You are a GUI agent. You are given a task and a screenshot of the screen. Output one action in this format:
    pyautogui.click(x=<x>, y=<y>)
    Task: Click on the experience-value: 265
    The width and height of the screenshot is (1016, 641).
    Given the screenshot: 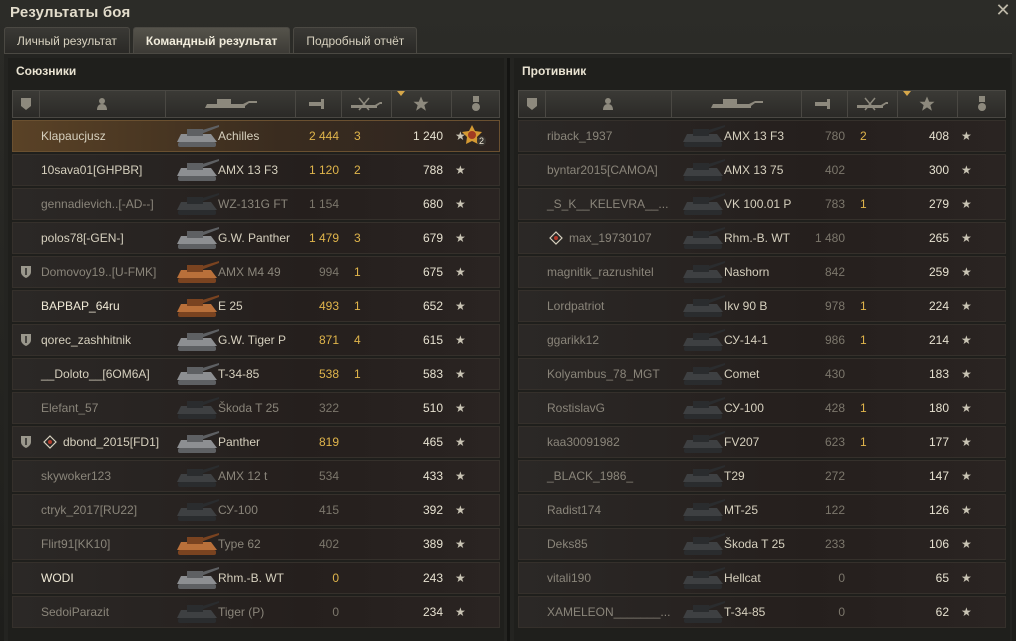 What is the action you would take?
    pyautogui.click(x=938, y=238)
    